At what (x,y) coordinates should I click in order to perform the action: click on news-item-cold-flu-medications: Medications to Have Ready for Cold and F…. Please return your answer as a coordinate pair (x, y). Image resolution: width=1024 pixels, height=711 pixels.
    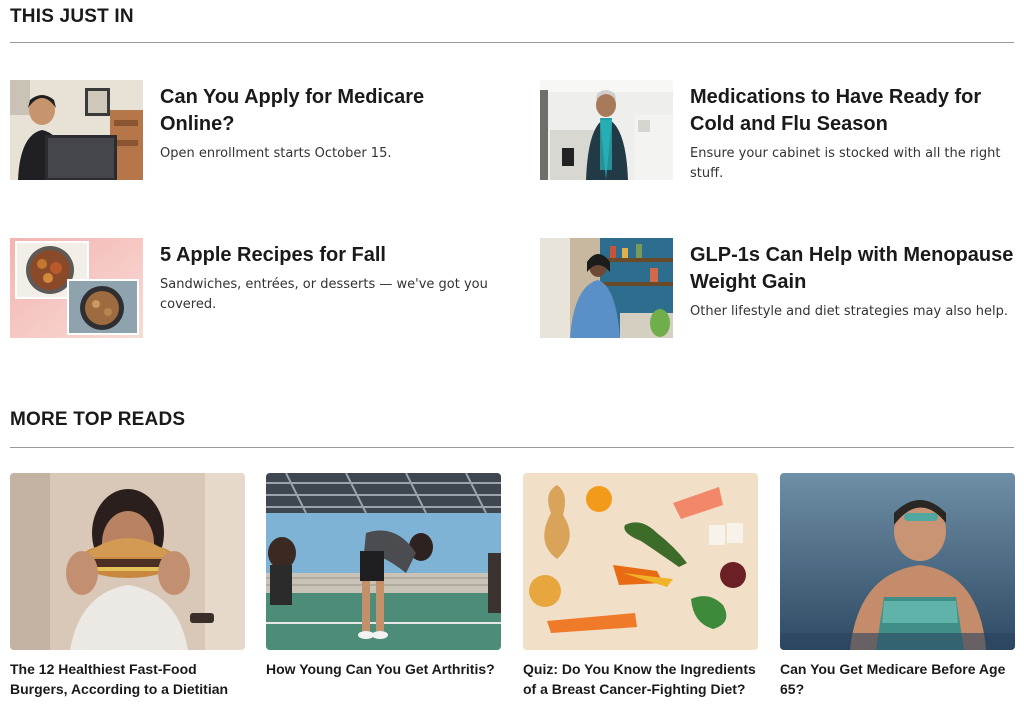
    Looking at the image, I should click on (780, 130).